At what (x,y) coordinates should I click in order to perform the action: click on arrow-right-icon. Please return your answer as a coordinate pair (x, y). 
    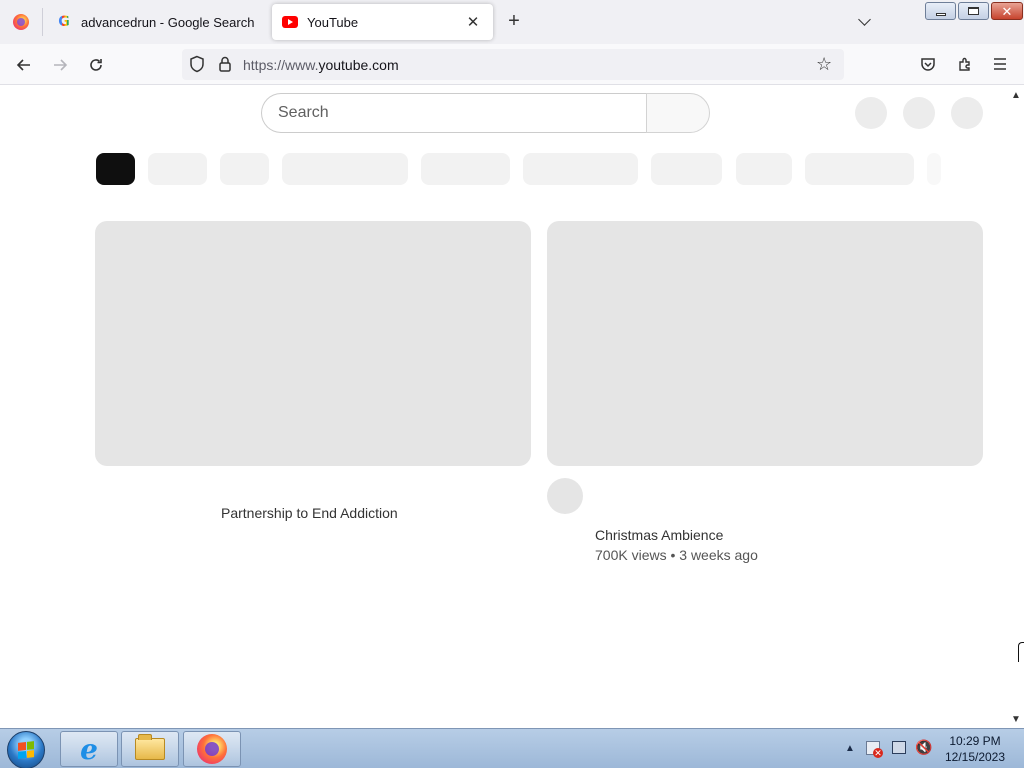
    Looking at the image, I should click on (61, 65).